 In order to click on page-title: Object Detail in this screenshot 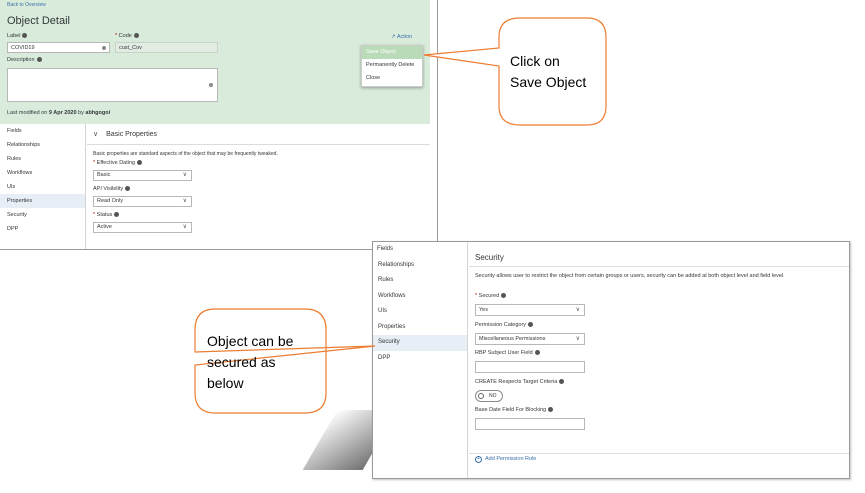, I will do `click(38, 21)`.